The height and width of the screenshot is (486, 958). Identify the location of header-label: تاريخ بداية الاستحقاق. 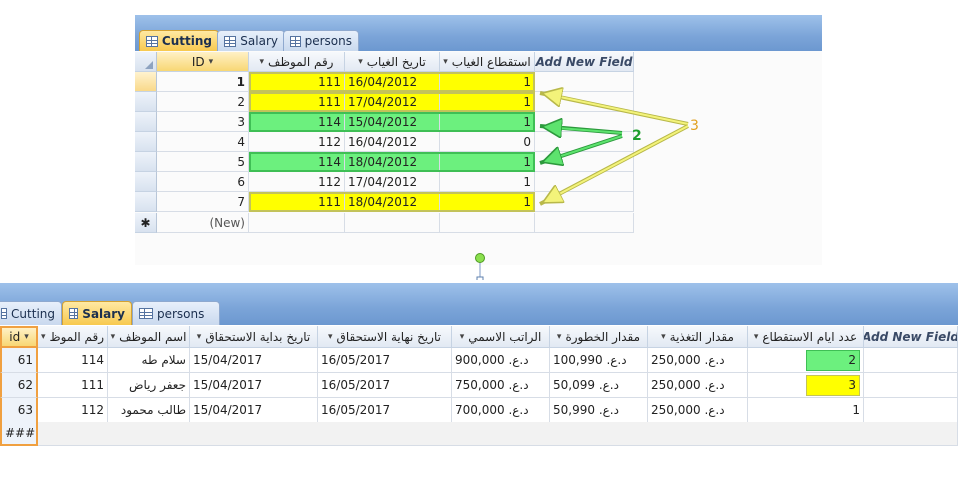
(258, 336).